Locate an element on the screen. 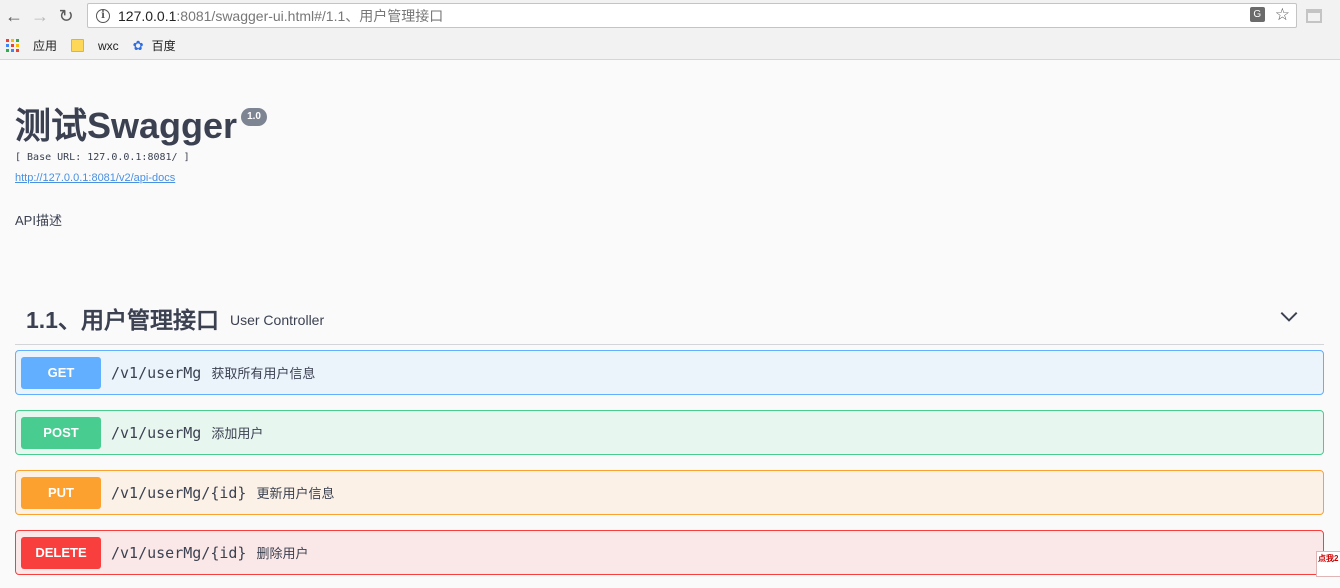 This screenshot has height=588, width=1340. version-badge: 1.0 is located at coordinates (254, 117).